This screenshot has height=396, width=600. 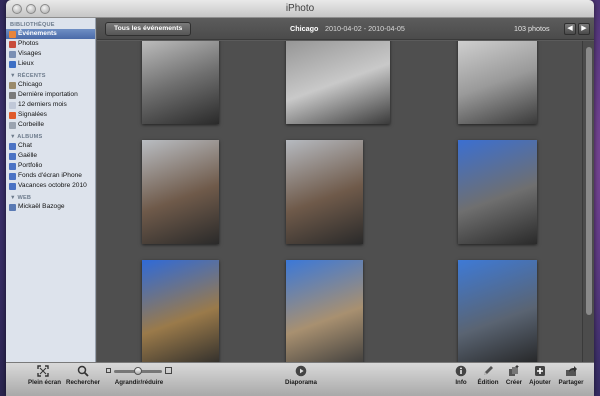 I want to click on sidebar-item-lieux: Lieux, so click(x=50, y=64).